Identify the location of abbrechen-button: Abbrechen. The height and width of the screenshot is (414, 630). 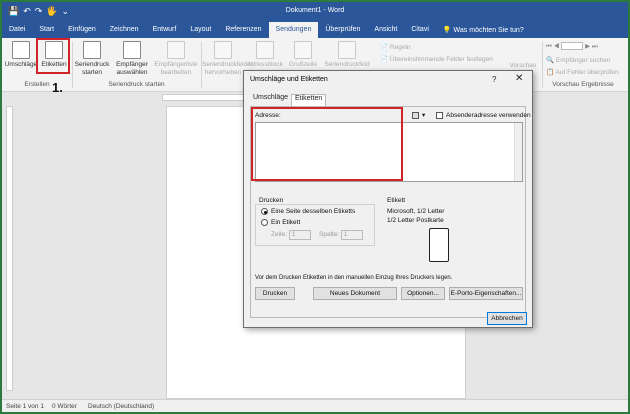
(507, 318).